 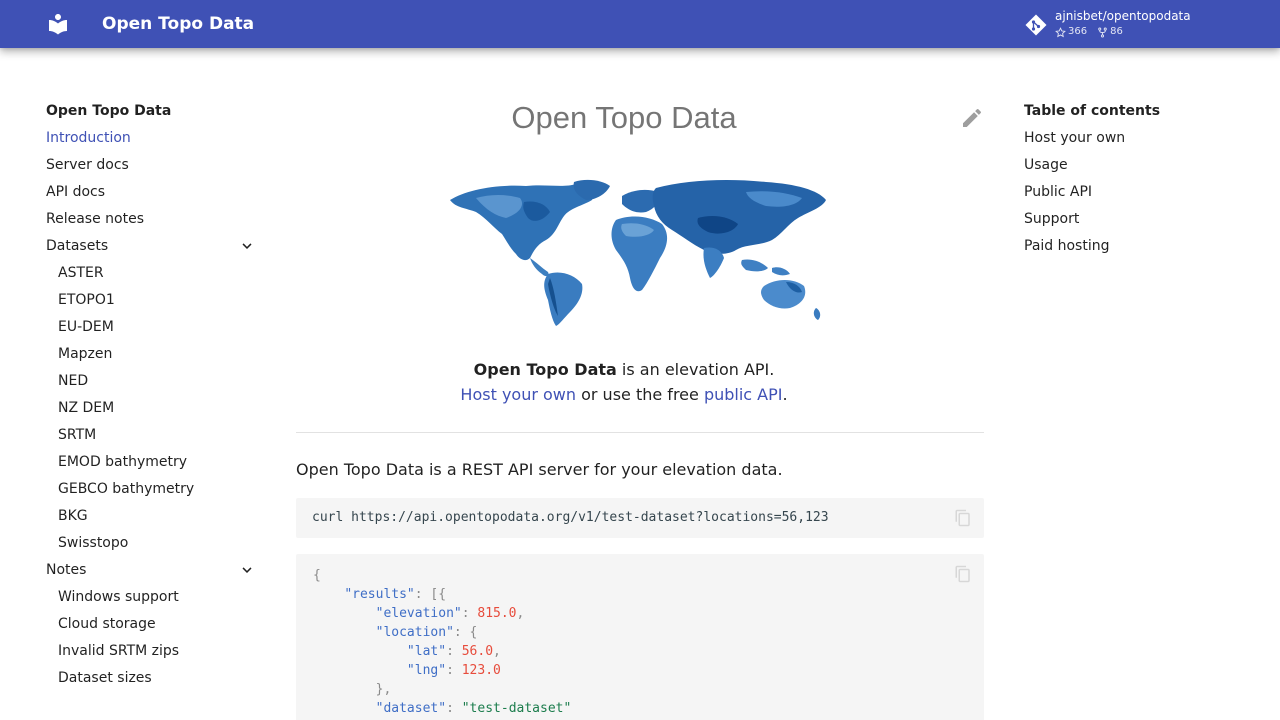 I want to click on star-count: 366, so click(x=1078, y=31).